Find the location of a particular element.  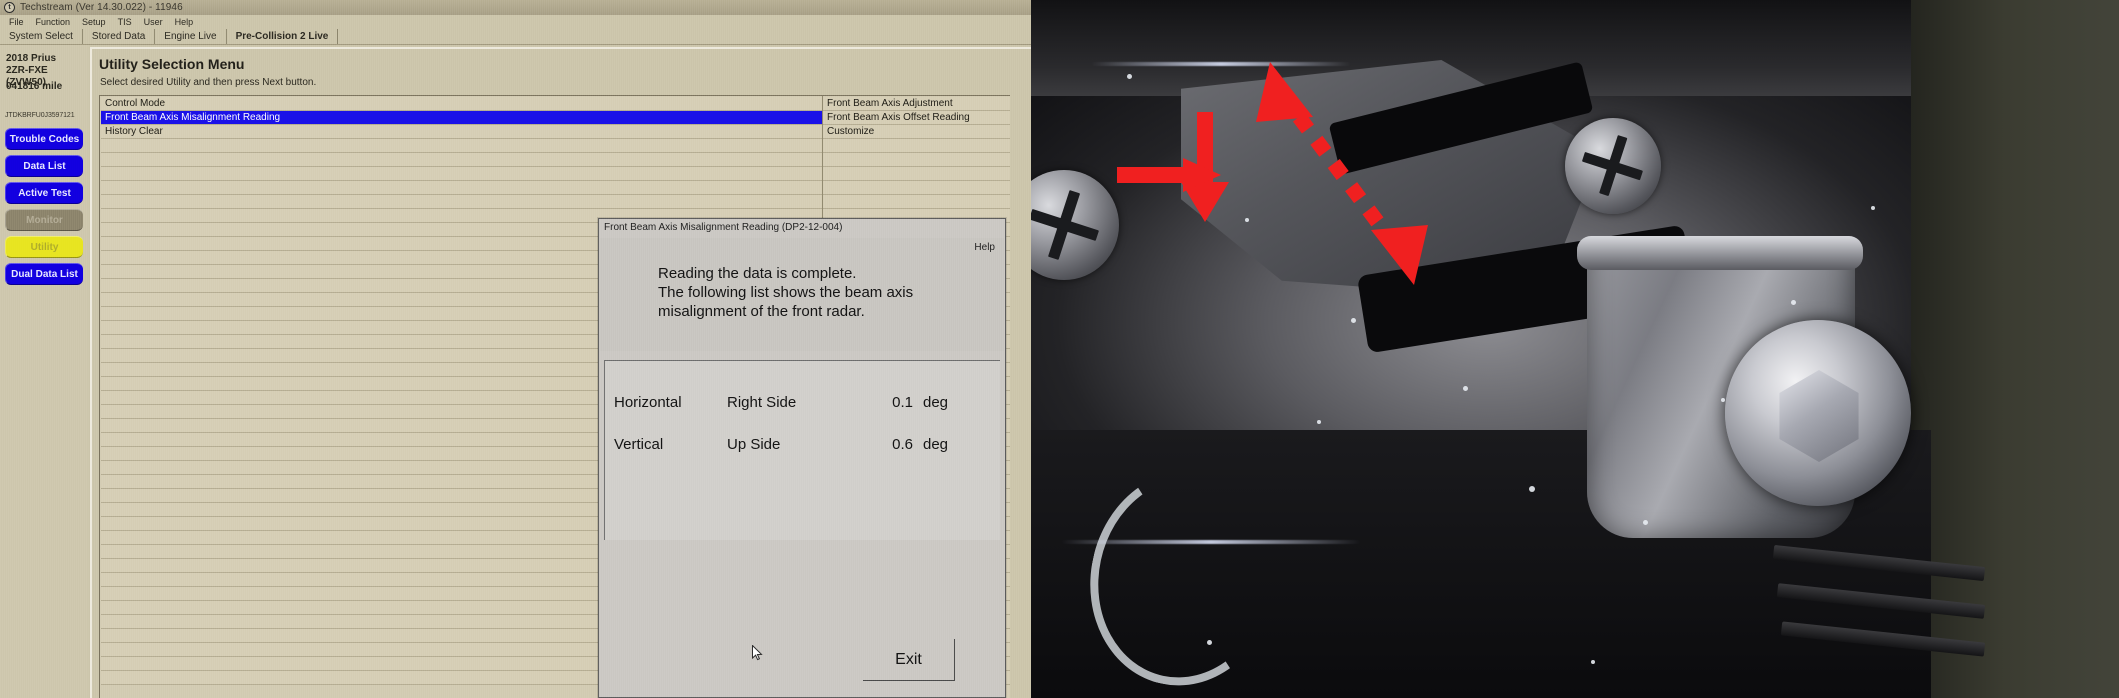

result-row-horizontal: Horizontal Right Side 0.1 deg is located at coordinates (803, 402).